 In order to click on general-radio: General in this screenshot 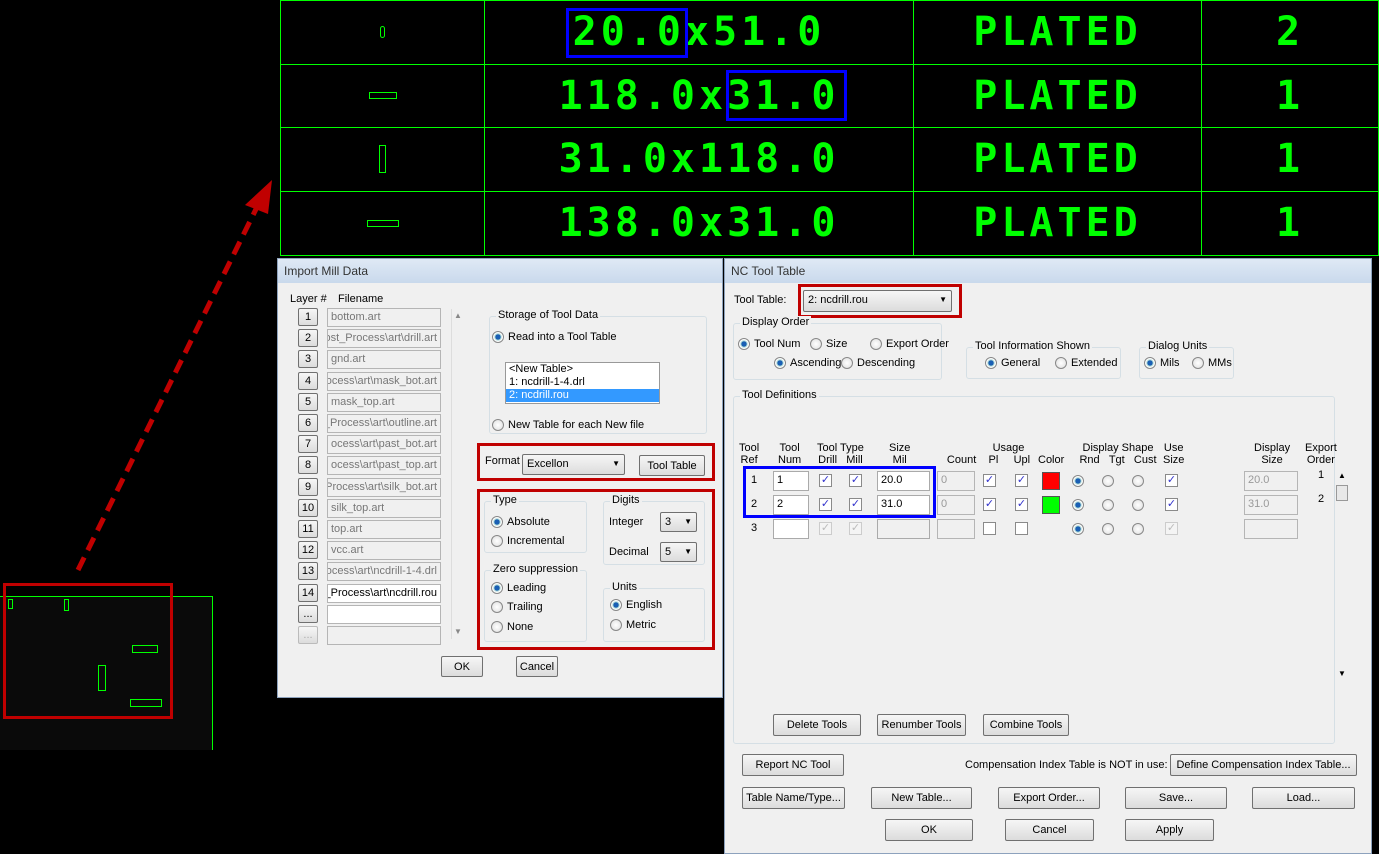, I will do `click(1012, 363)`.